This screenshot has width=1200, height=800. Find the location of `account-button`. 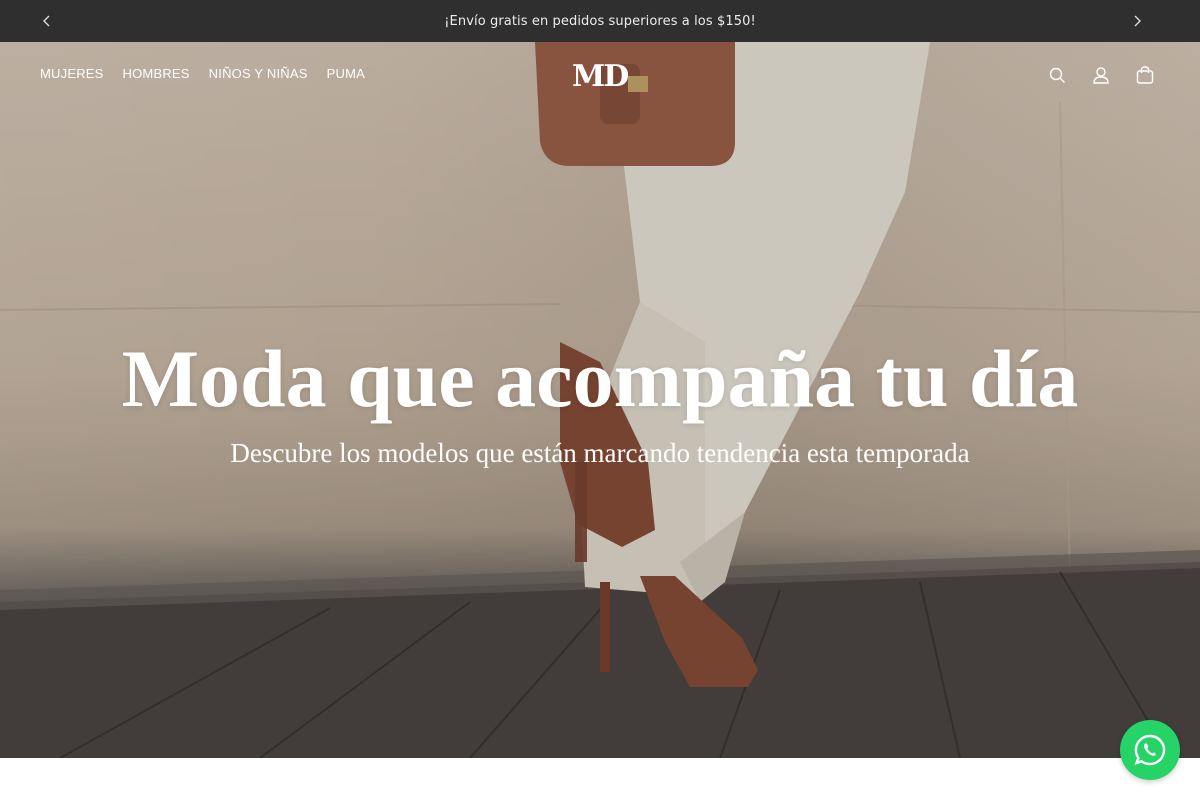

account-button is located at coordinates (1101, 75).